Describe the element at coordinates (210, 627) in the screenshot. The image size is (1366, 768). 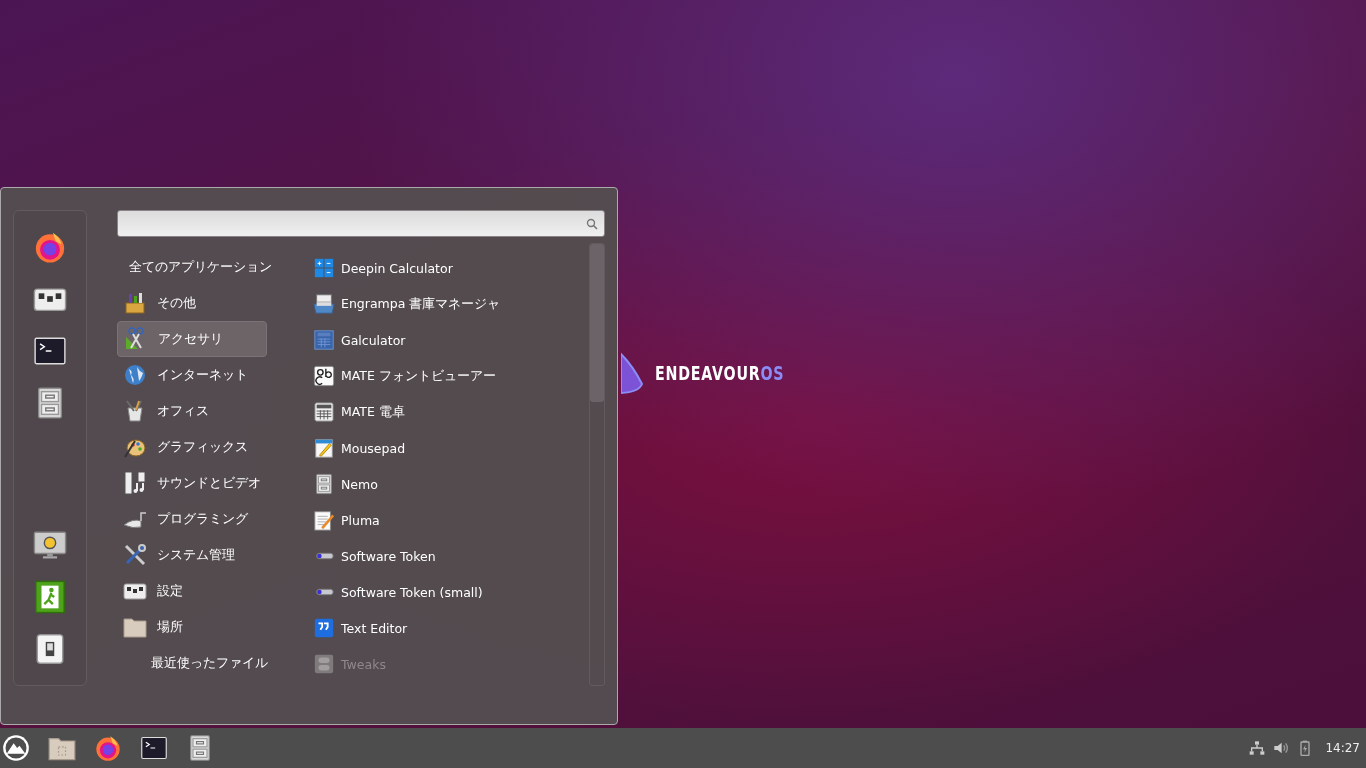
I see `category-item: 場所` at that location.